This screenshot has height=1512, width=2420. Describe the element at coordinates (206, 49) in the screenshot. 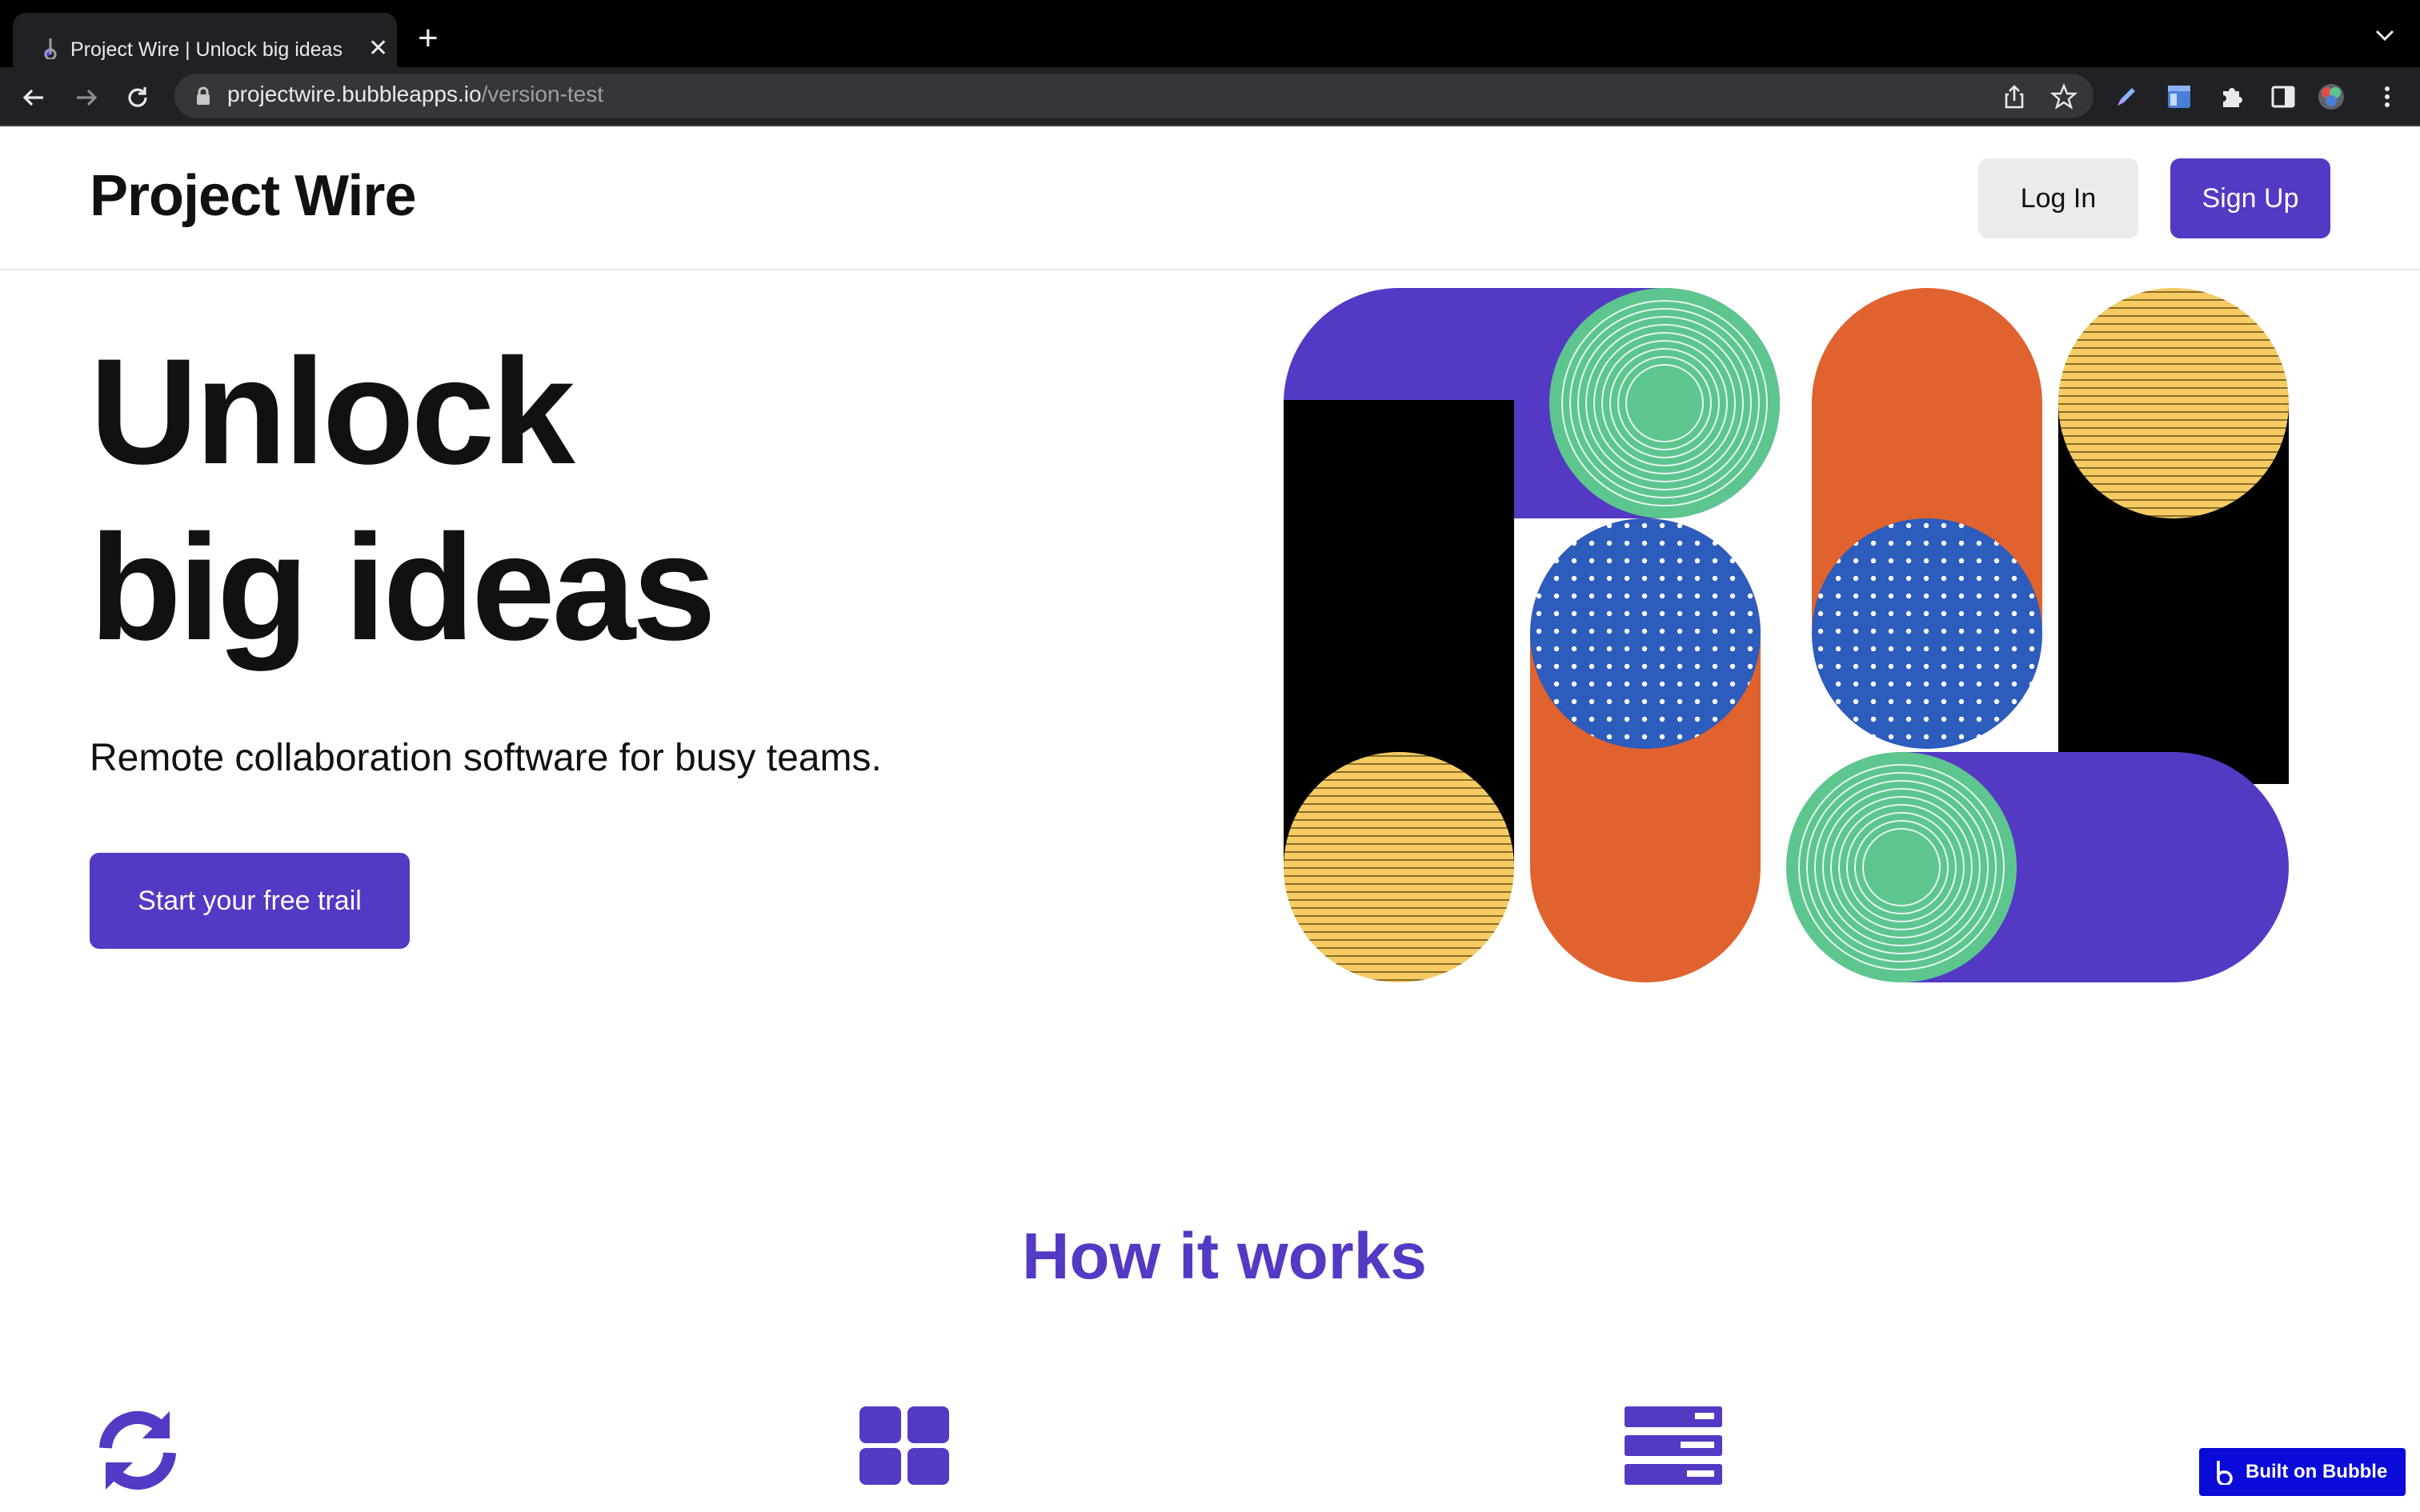

I see `tab-title: Project Wire | Unlock big ideas` at that location.